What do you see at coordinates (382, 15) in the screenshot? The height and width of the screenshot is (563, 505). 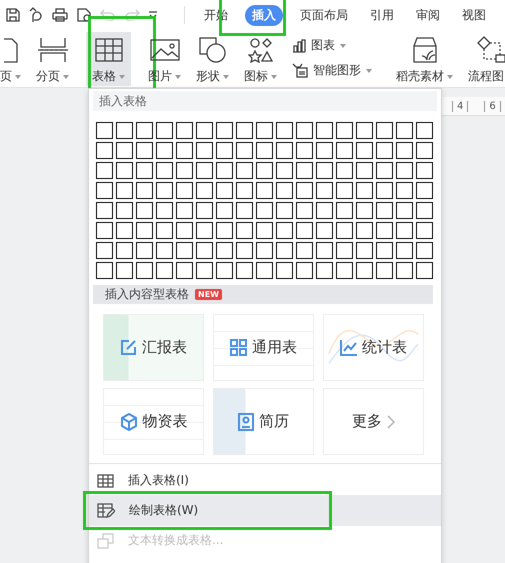 I see `ribbon-tab: 引用` at bounding box center [382, 15].